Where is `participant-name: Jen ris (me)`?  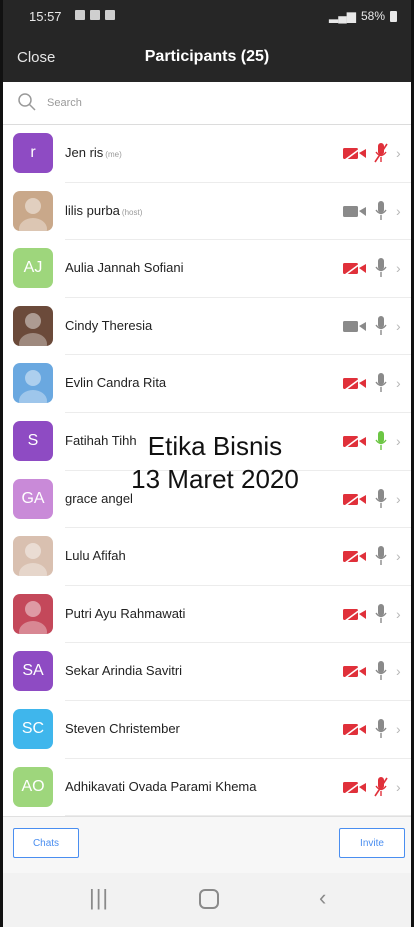 participant-name: Jen ris (me) is located at coordinates (93, 152).